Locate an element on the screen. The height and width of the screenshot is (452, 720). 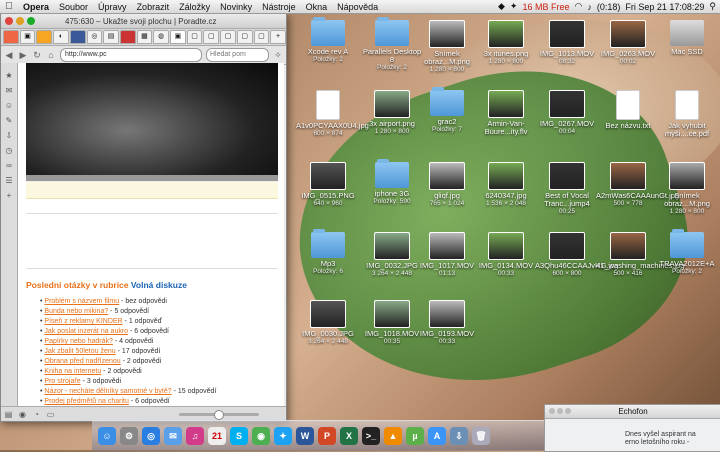
memory-status: 16 MB Free is located at coordinates (545, 7).